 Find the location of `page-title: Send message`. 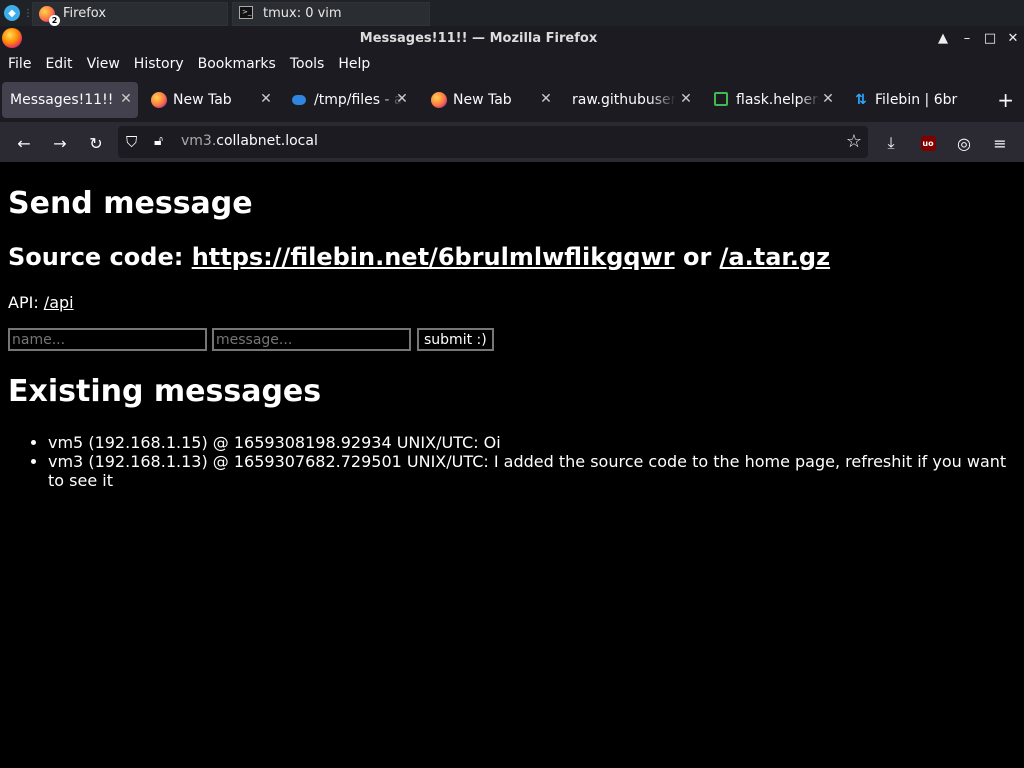

page-title: Send message is located at coordinates (130, 203).